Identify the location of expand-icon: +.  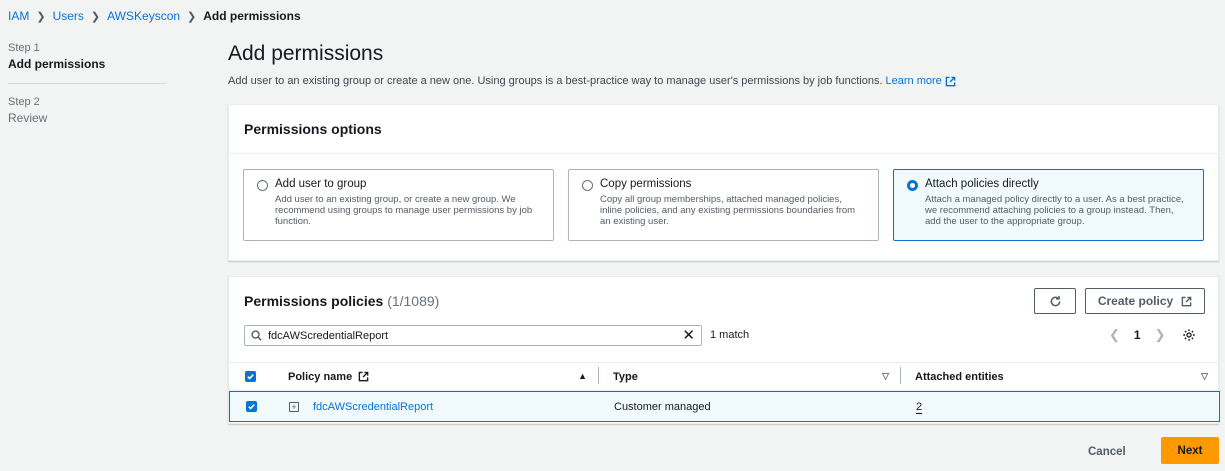
(294, 406).